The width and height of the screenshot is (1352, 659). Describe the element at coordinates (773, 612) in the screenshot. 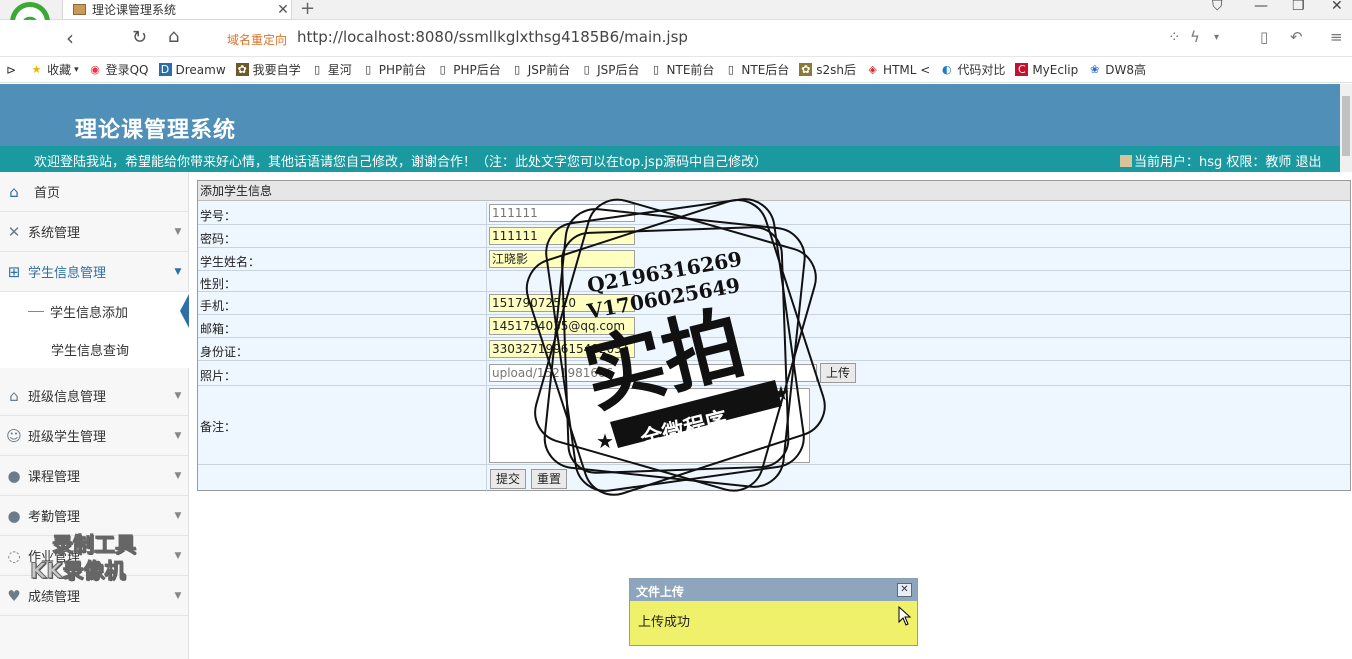

I see `upload-success-popup: 文件上传 ✕ 上传成功` at that location.